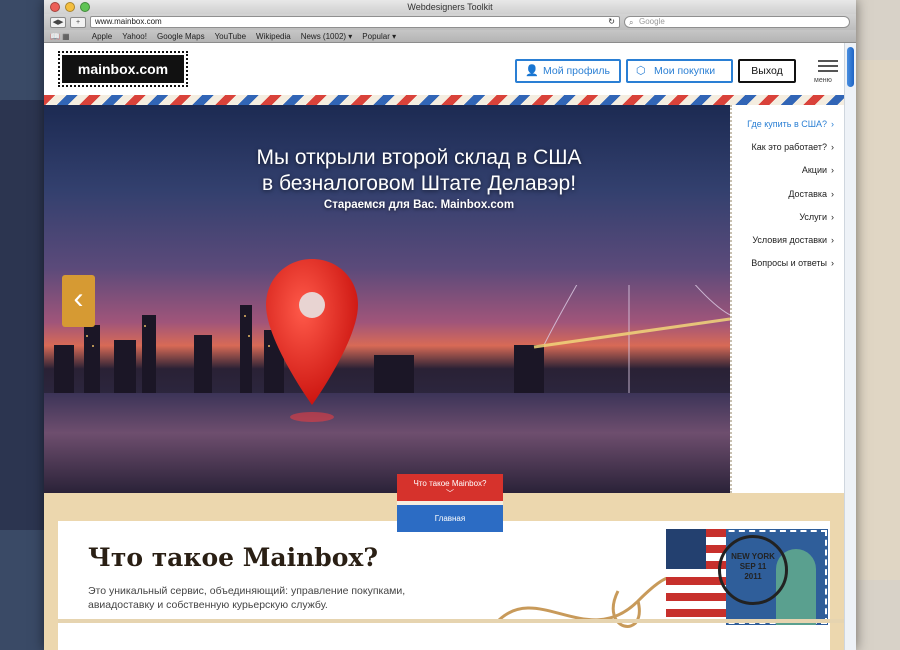  What do you see at coordinates (753, 566) in the screenshot?
I see `postmark-date: SEP 11` at bounding box center [753, 566].